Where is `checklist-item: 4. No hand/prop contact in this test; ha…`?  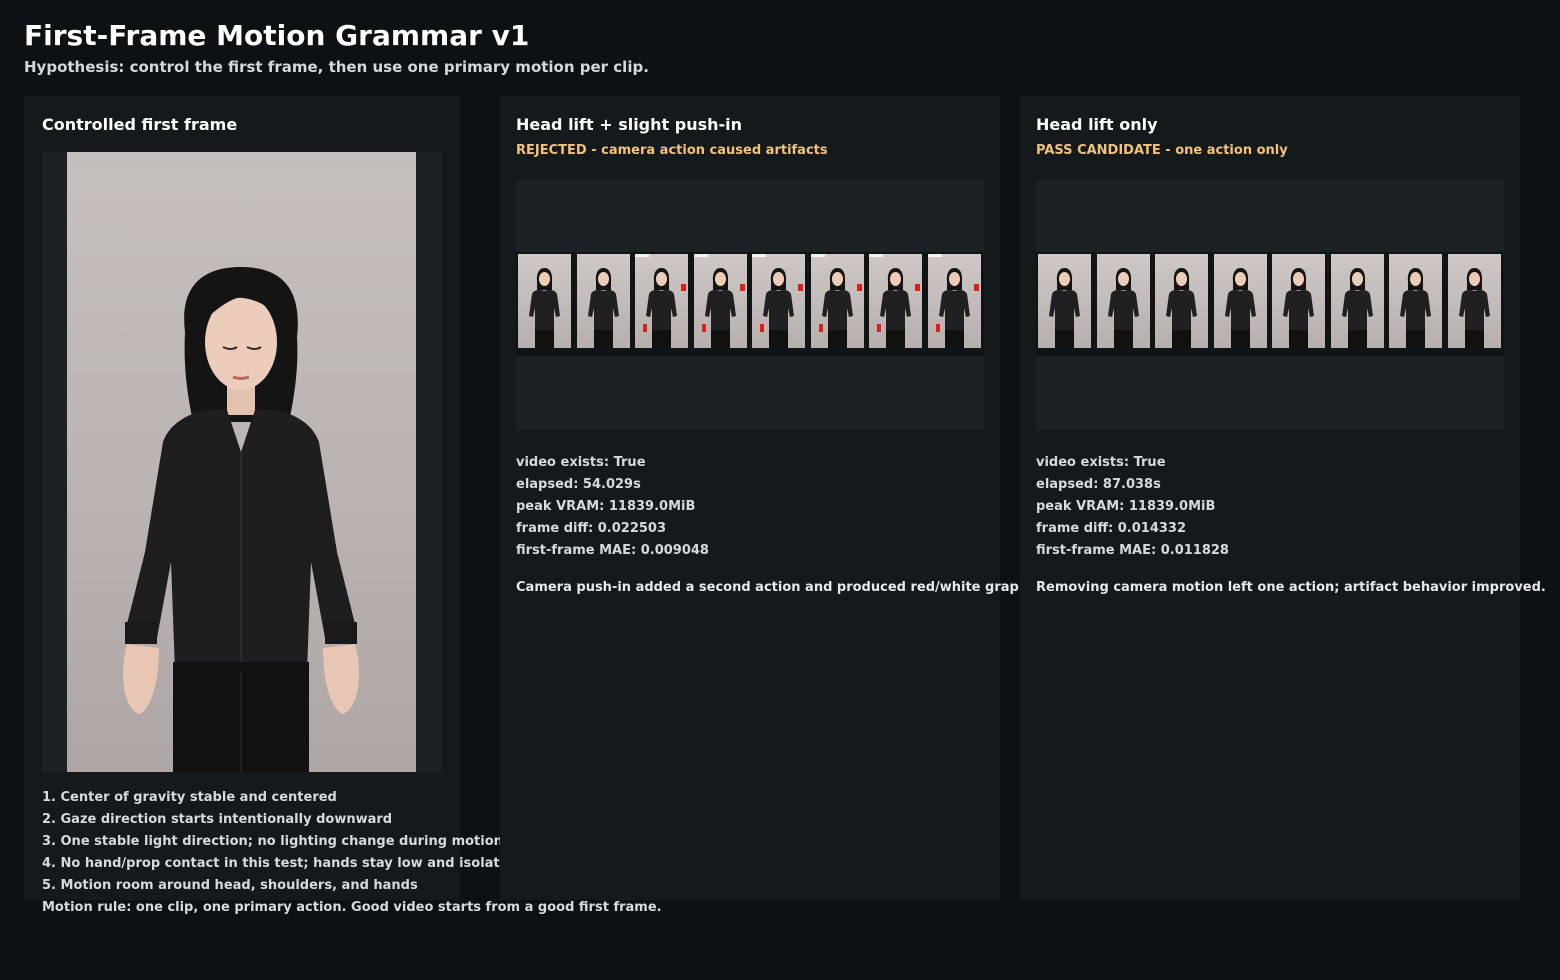 checklist-item: 4. No hand/prop contact in this test; ha… is located at coordinates (271, 863).